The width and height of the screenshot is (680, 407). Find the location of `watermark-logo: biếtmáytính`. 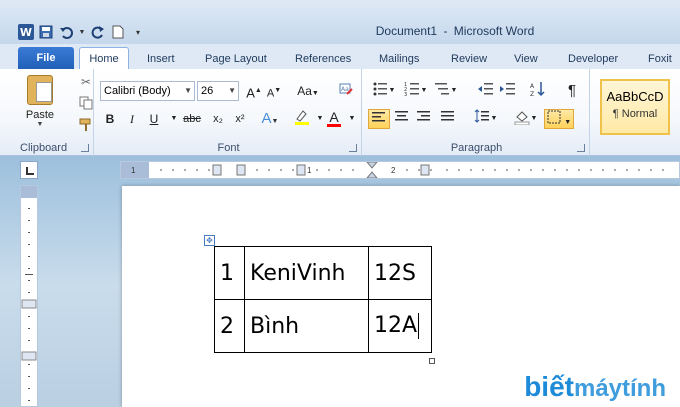

watermark-logo: biếtmáytính is located at coordinates (595, 387).